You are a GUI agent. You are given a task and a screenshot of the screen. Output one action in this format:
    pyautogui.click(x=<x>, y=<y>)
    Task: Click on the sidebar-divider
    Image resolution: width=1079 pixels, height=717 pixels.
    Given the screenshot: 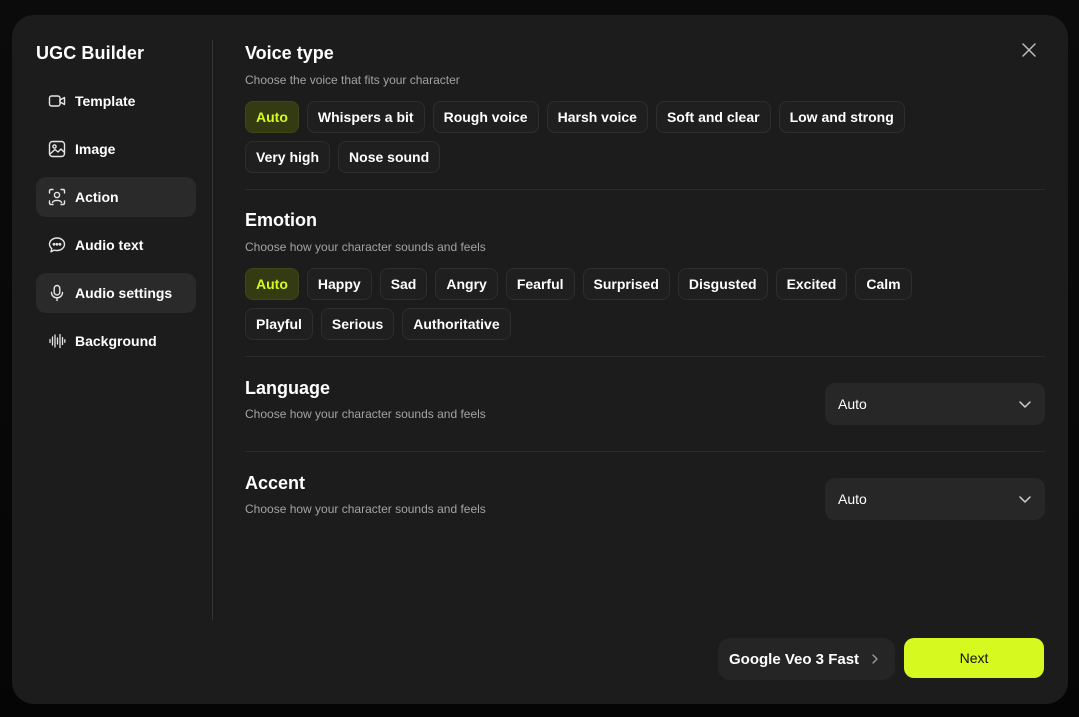 What is the action you would take?
    pyautogui.click(x=212, y=330)
    